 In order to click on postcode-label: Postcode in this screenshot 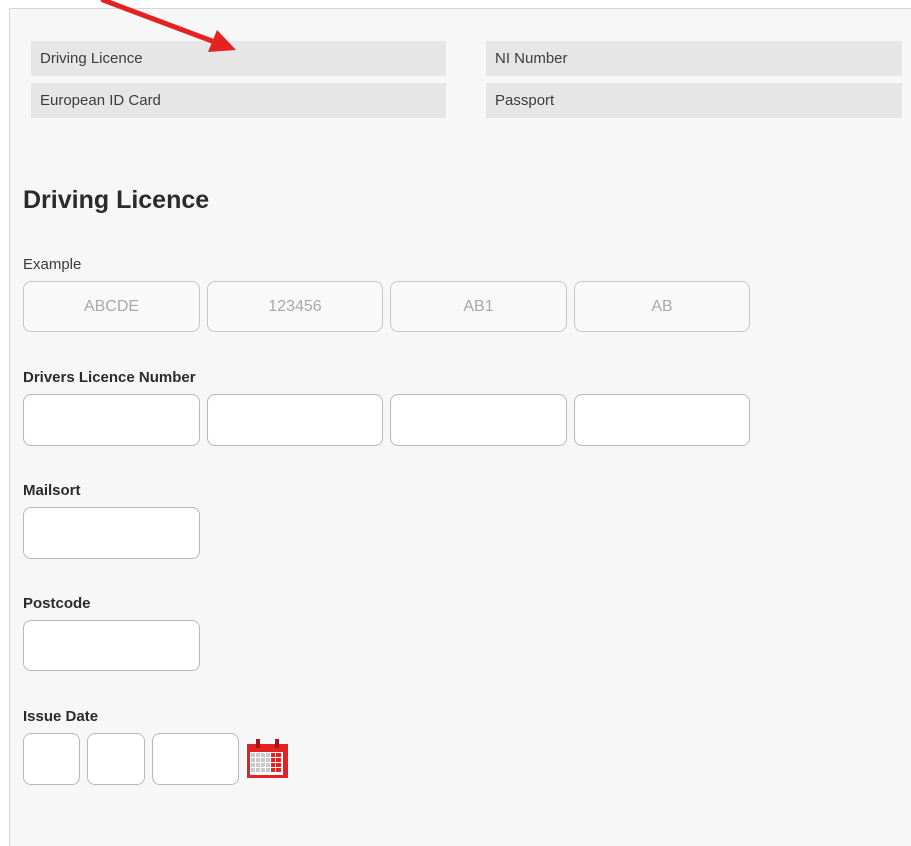, I will do `click(57, 603)`.